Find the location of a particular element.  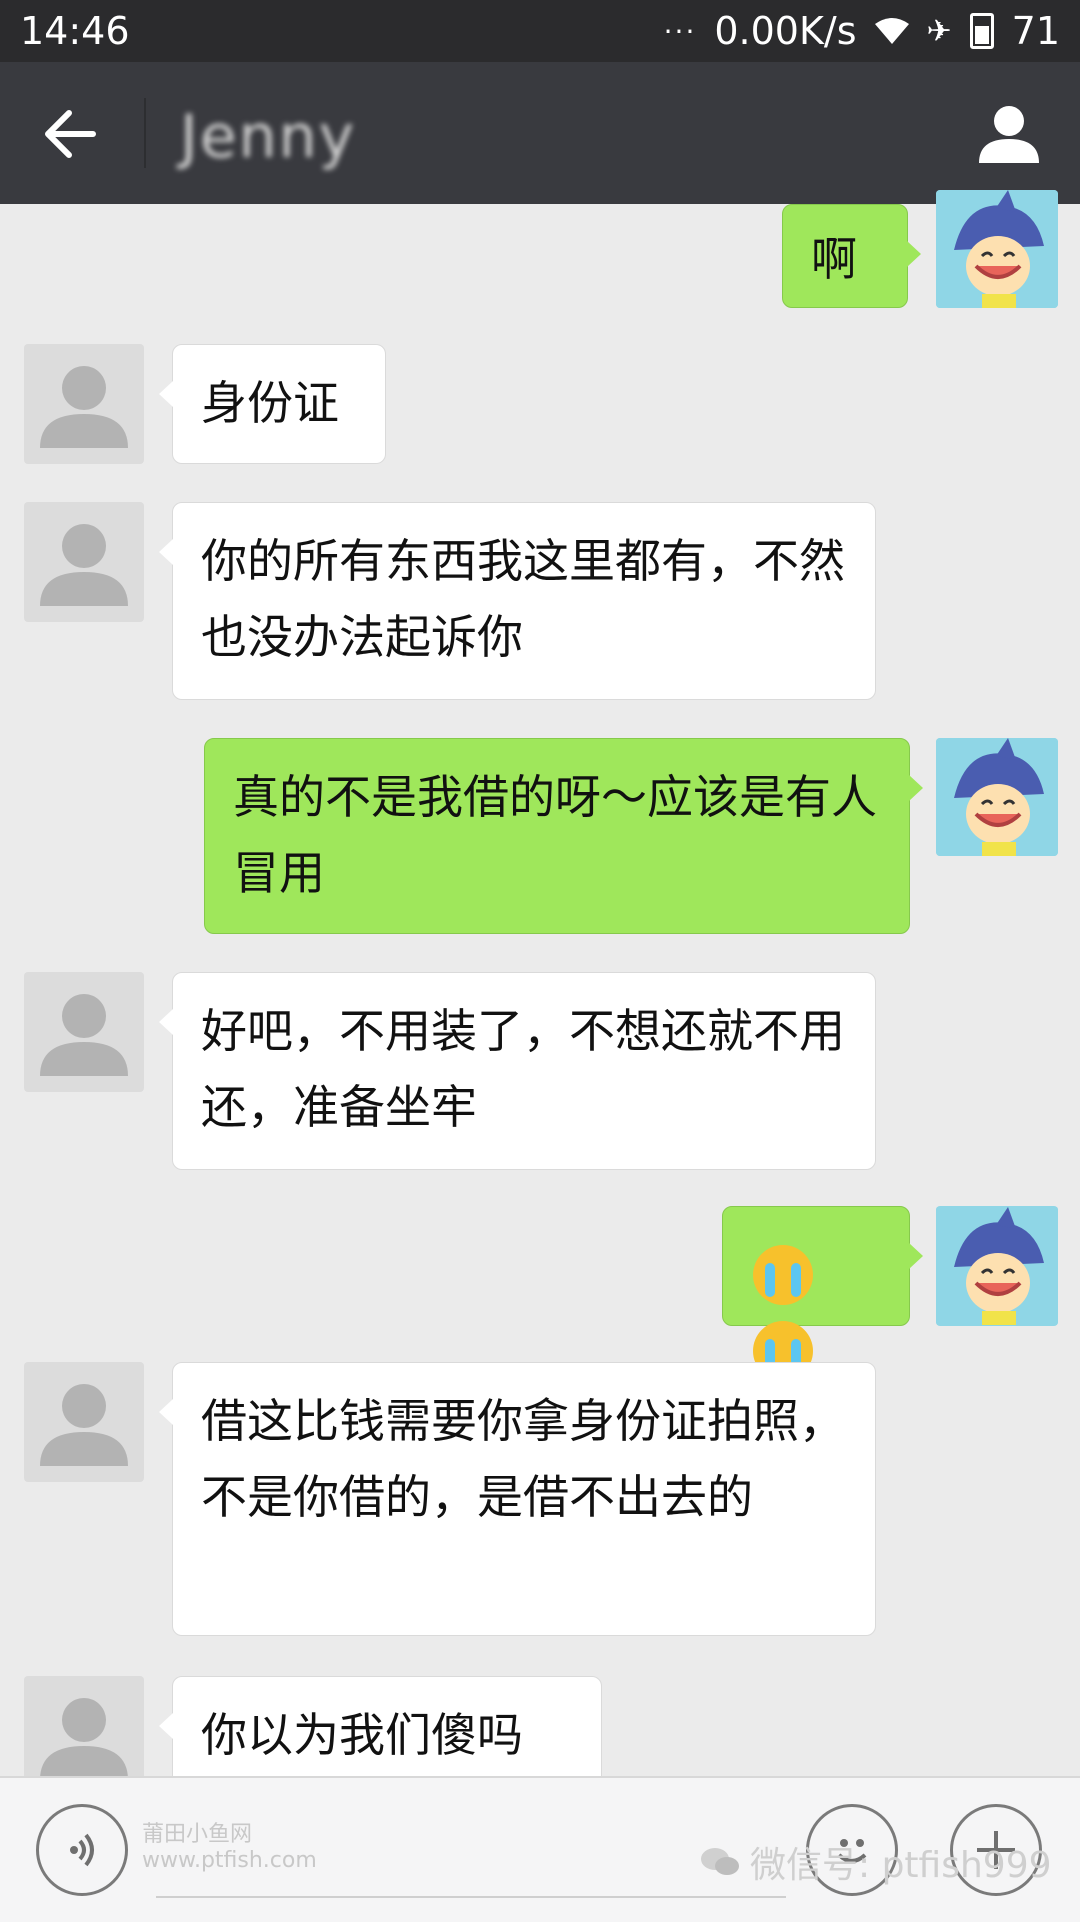

crying-emoji-icon is located at coordinates (783, 1274).